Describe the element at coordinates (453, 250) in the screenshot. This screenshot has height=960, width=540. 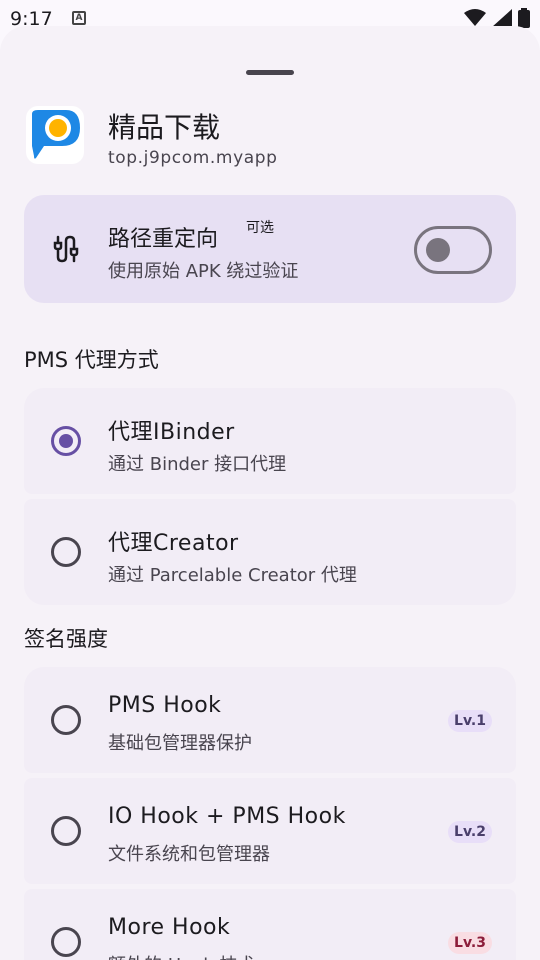
I see `redirect-toggle` at that location.